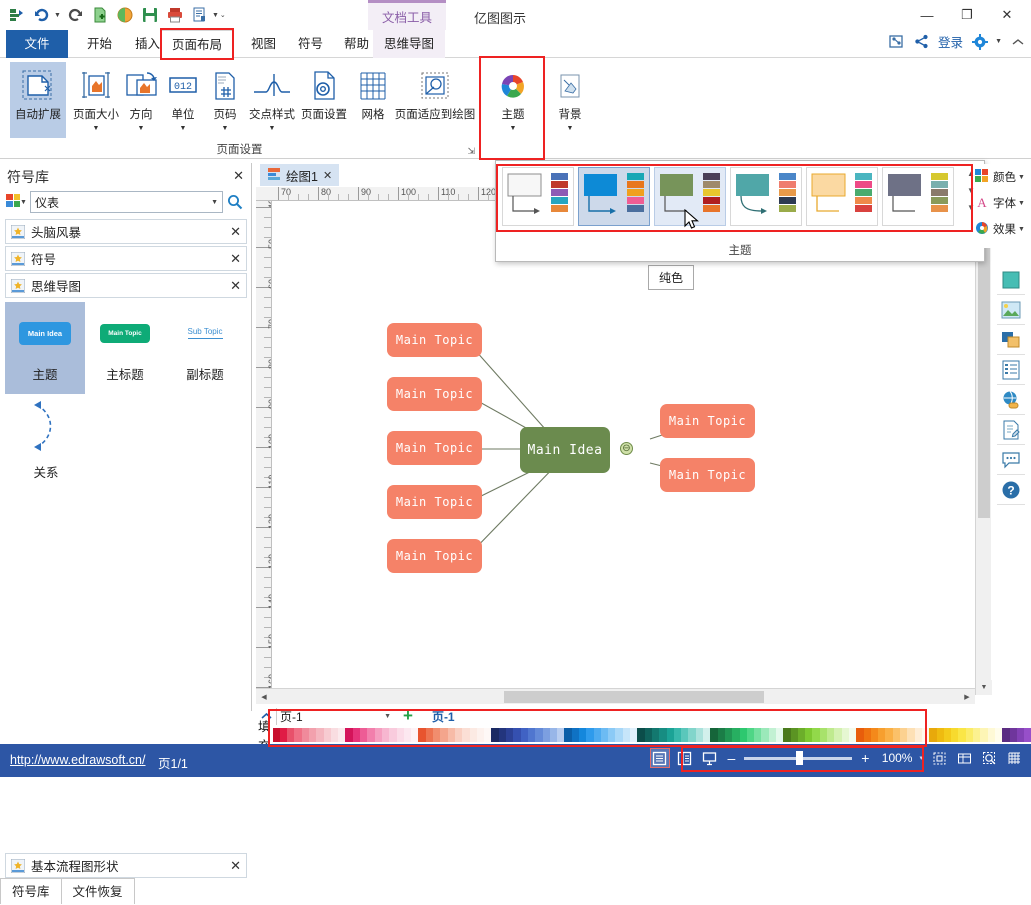  I want to click on mind-node-main-idea: Main Idea, so click(565, 450).